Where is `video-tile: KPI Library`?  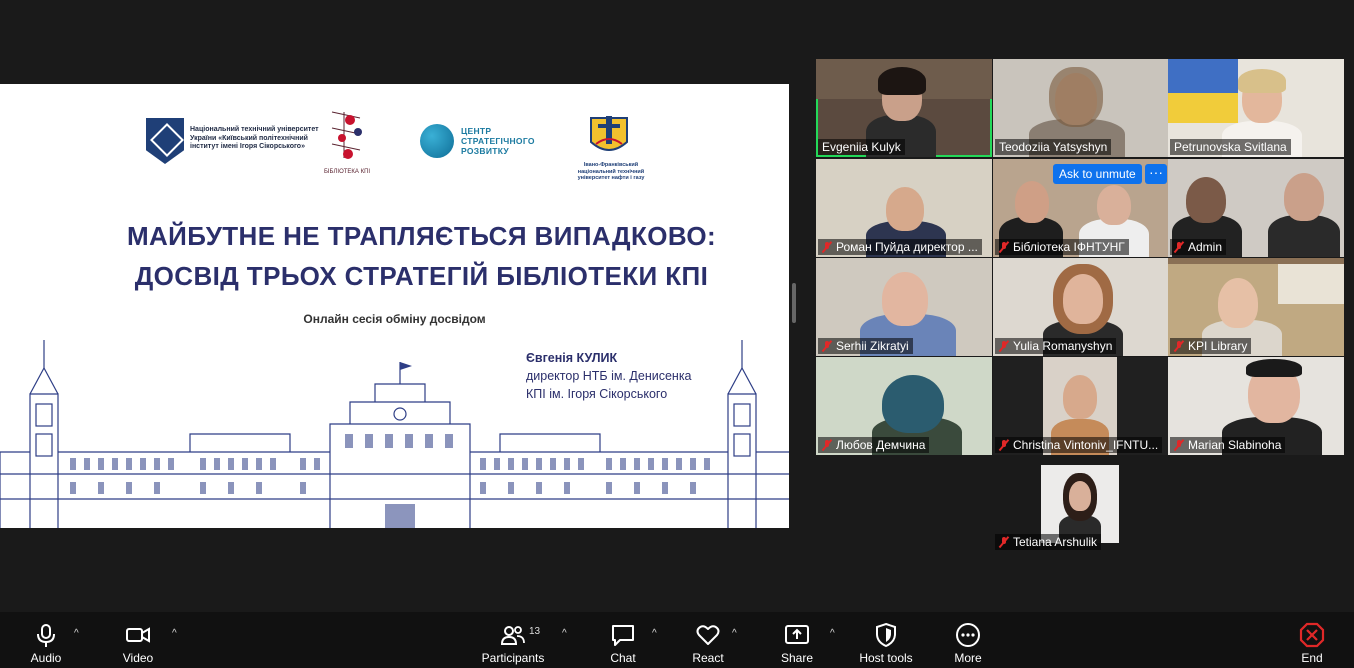
video-tile: KPI Library is located at coordinates (1256, 307).